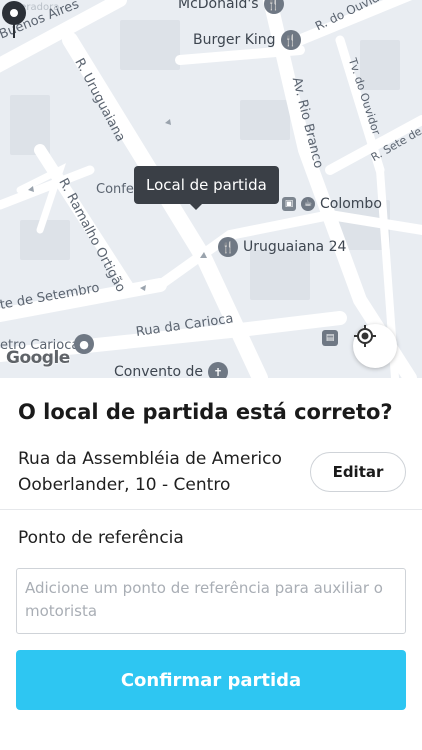 The width and height of the screenshot is (422, 750). I want to click on google-logo: Google, so click(38, 358).